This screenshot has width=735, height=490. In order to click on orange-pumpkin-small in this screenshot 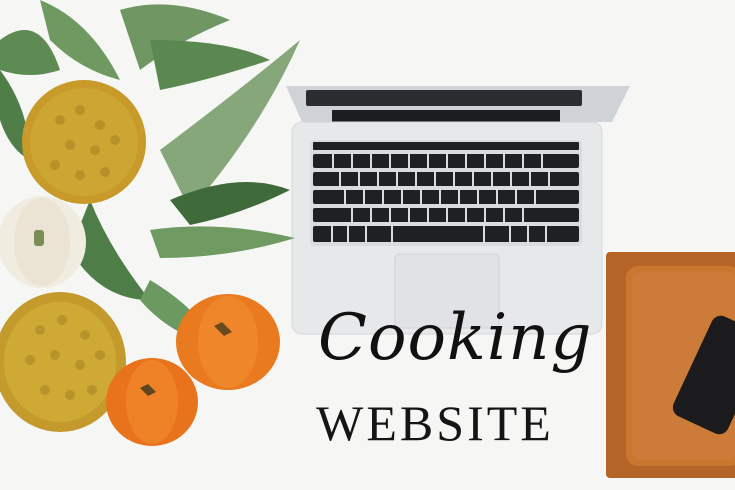, I will do `click(152, 402)`.